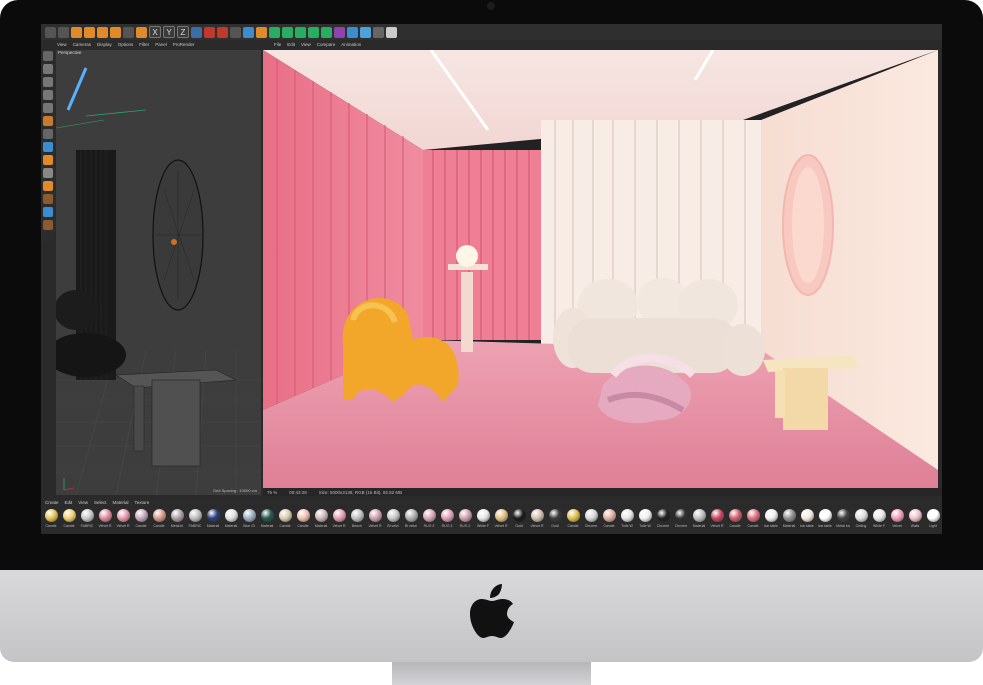 This screenshot has height=685, width=983. Describe the element at coordinates (89, 32) in the screenshot. I see `move-icon` at that location.